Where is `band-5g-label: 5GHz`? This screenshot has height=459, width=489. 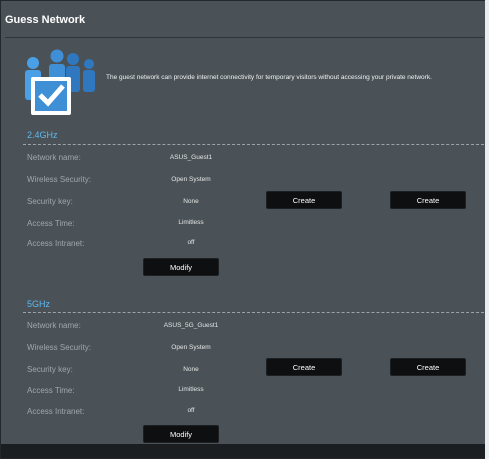
band-5g-label: 5GHz is located at coordinates (39, 304).